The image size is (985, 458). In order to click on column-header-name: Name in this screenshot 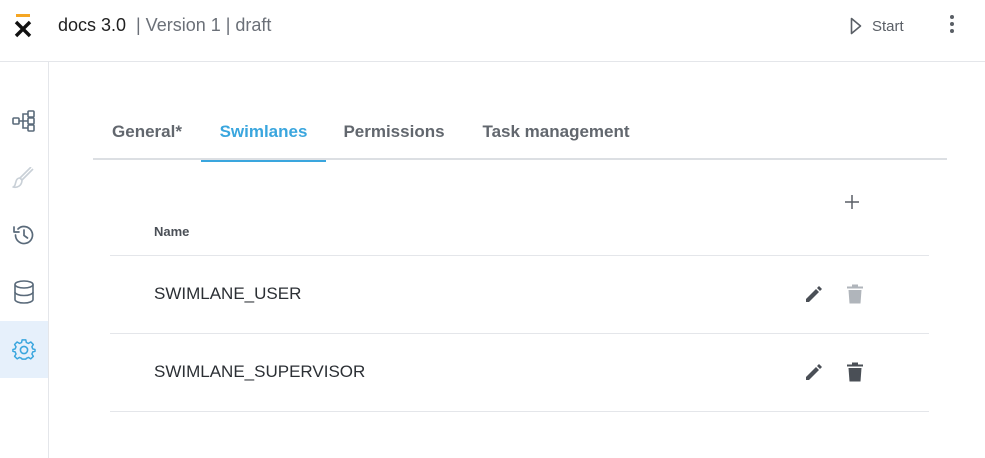, I will do `click(172, 231)`.